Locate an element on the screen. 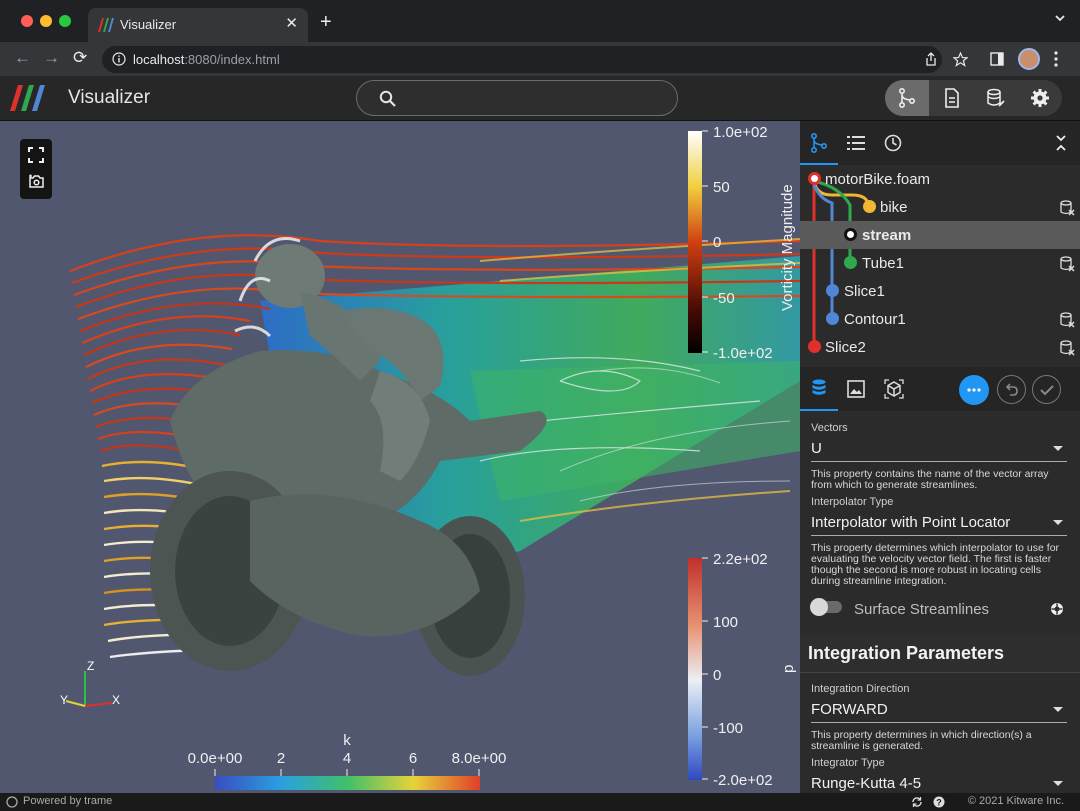 This screenshot has width=1080, height=811. k-tick-label: 2 is located at coordinates (281, 758).